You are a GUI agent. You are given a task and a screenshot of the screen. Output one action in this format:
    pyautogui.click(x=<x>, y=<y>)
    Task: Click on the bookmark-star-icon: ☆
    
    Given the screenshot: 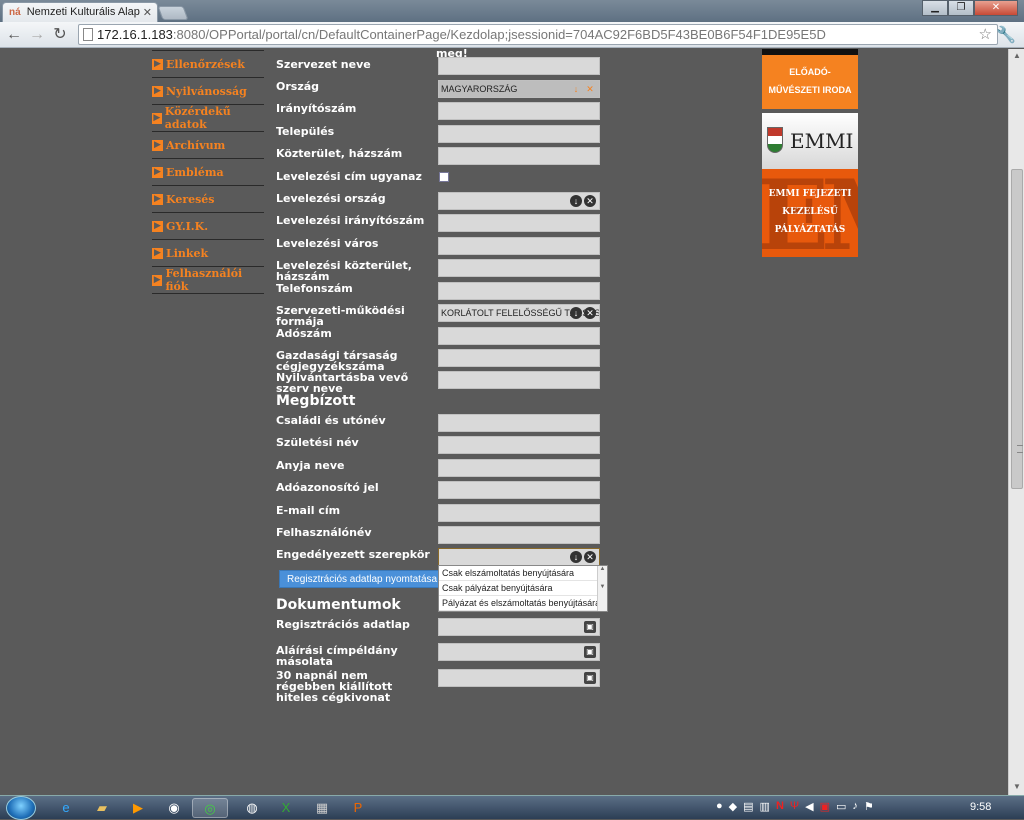 What is the action you would take?
    pyautogui.click(x=985, y=34)
    